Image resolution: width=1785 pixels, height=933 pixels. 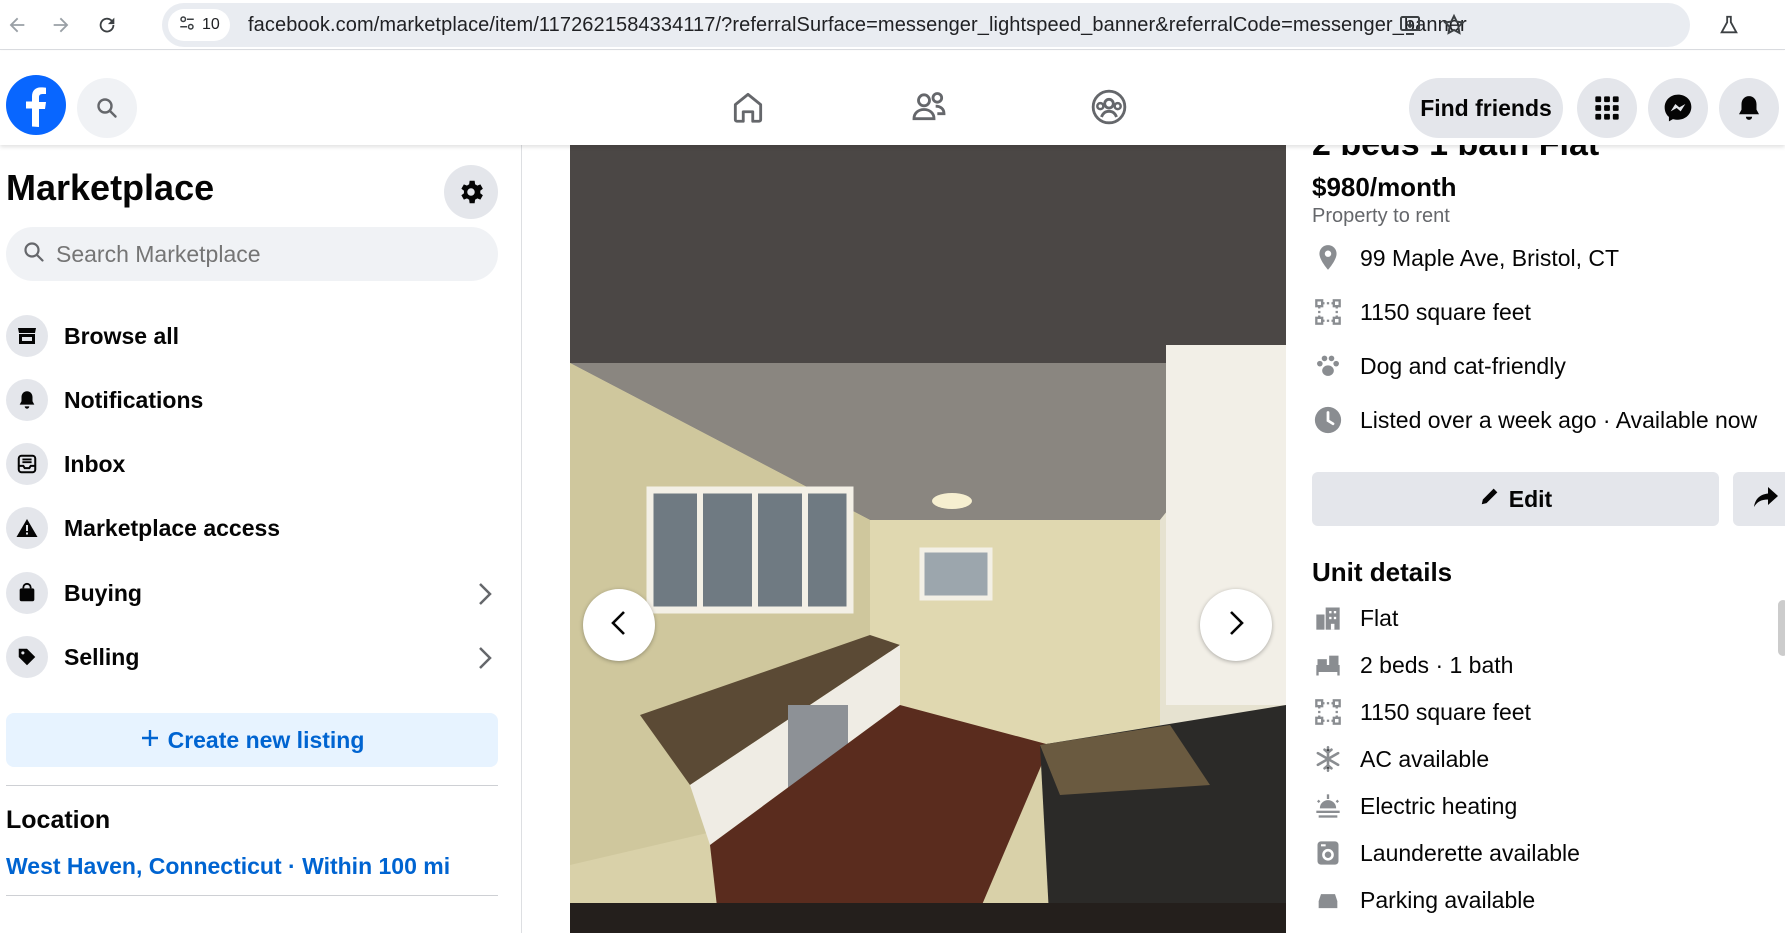 I want to click on unit-beds-baths: 2 beds · 1 bath, so click(x=1412, y=665).